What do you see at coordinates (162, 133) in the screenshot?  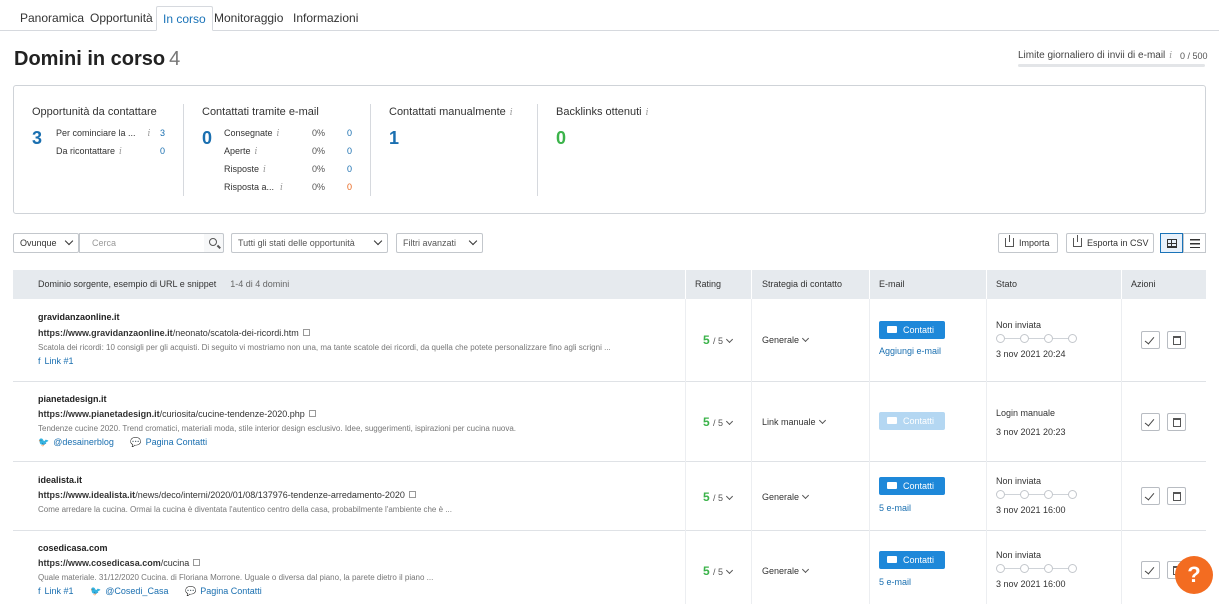 I see `stat-row-num: 3` at bounding box center [162, 133].